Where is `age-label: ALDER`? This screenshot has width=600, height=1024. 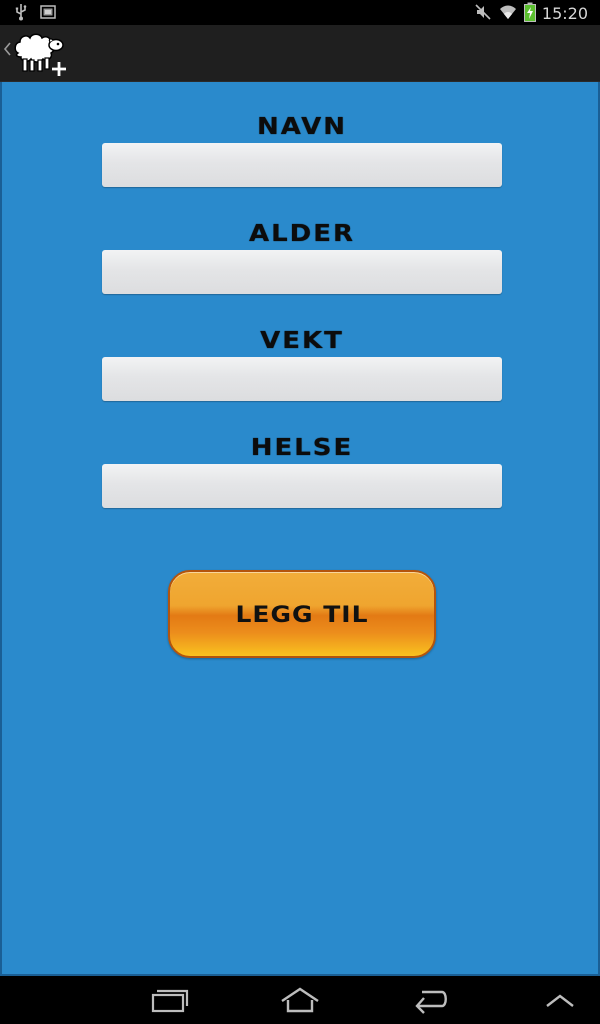 age-label: ALDER is located at coordinates (302, 234).